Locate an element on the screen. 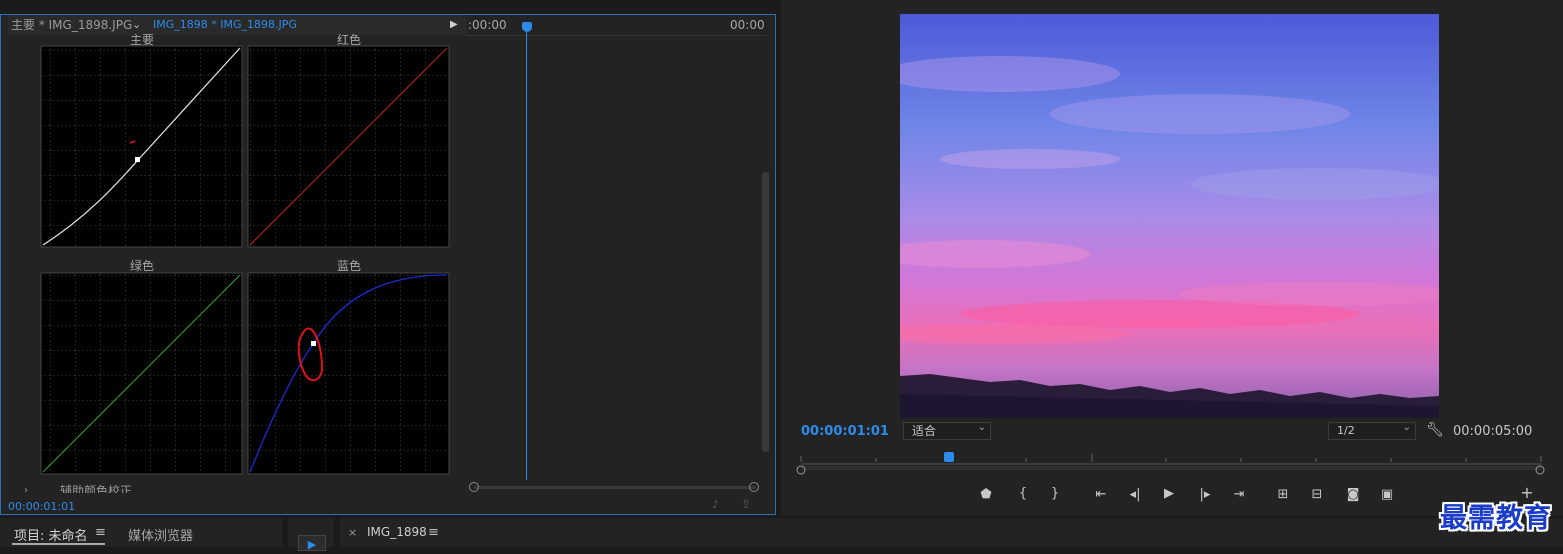  mark-in-icon: { is located at coordinates (1023, 494).